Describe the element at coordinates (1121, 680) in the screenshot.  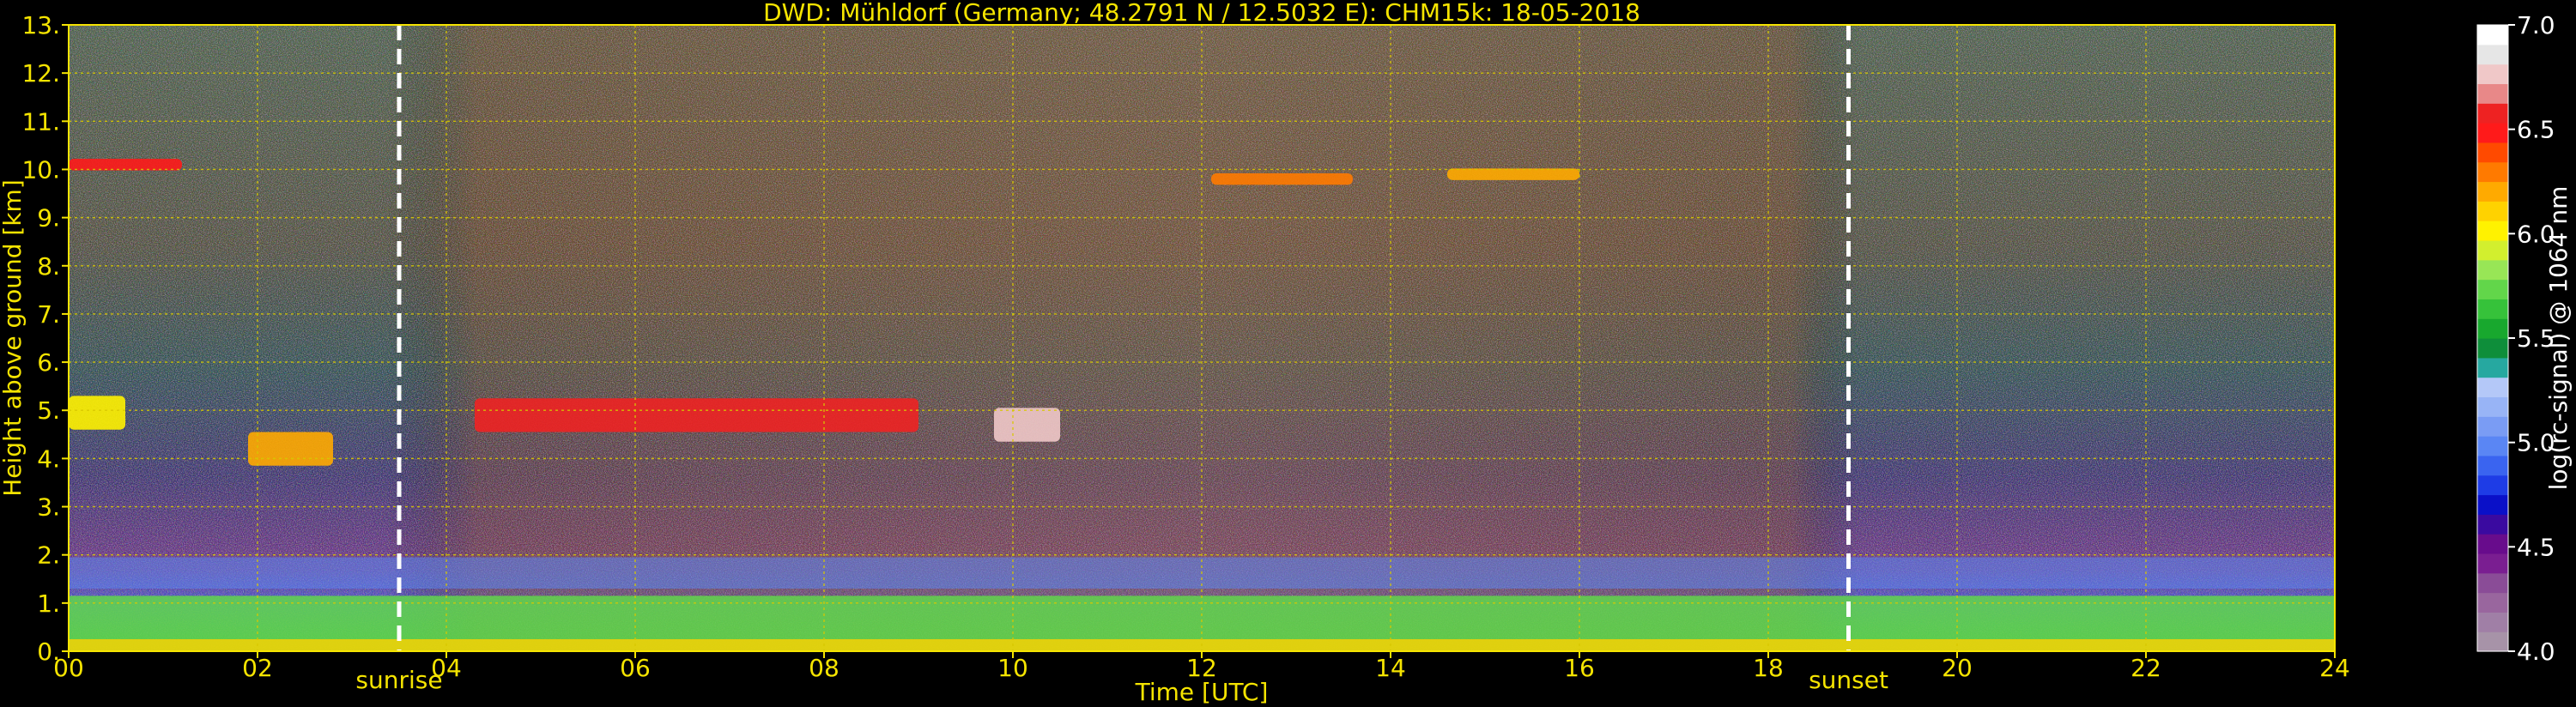
I see `sun-marker-labels: sunrise sunset` at that location.